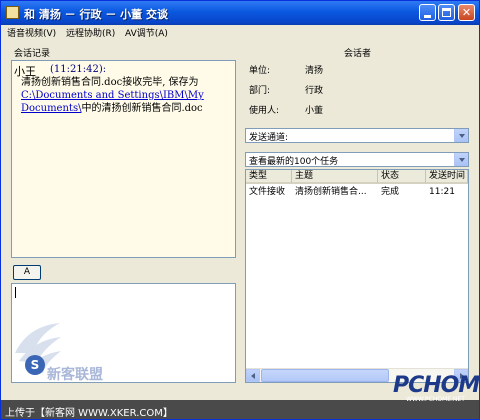  Describe the element at coordinates (436, 385) in the screenshot. I see `pchome-watermark: PCHOME` at that location.